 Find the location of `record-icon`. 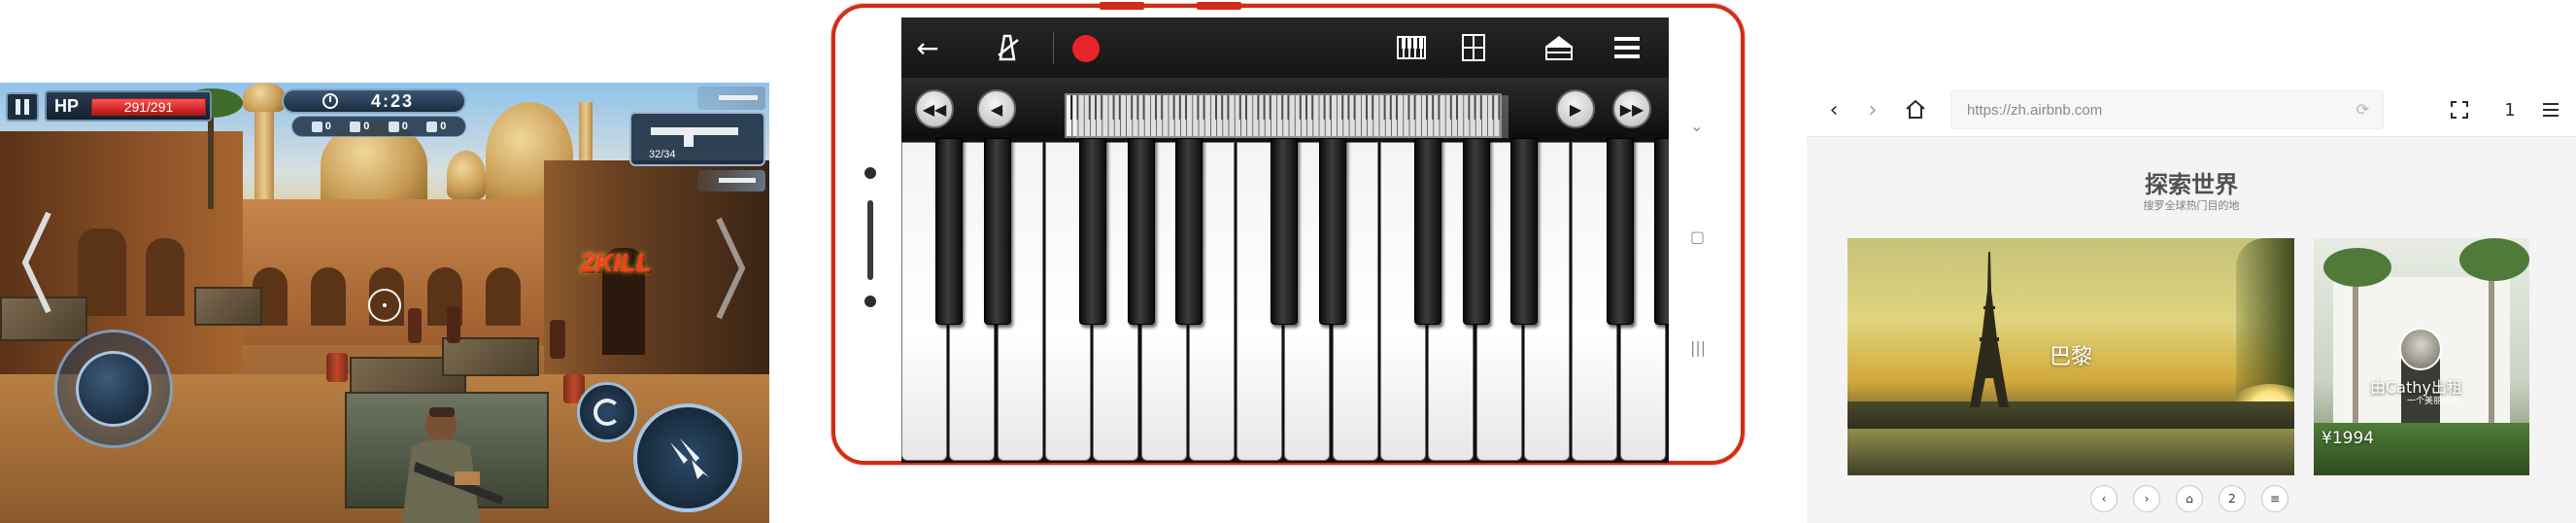

record-icon is located at coordinates (1086, 48).